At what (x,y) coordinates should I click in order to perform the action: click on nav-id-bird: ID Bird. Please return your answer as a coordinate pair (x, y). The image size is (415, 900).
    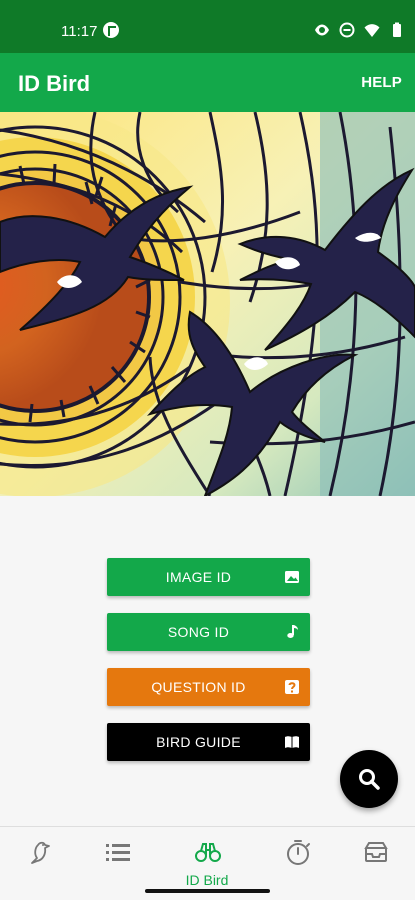
    Looking at the image, I should click on (207, 863).